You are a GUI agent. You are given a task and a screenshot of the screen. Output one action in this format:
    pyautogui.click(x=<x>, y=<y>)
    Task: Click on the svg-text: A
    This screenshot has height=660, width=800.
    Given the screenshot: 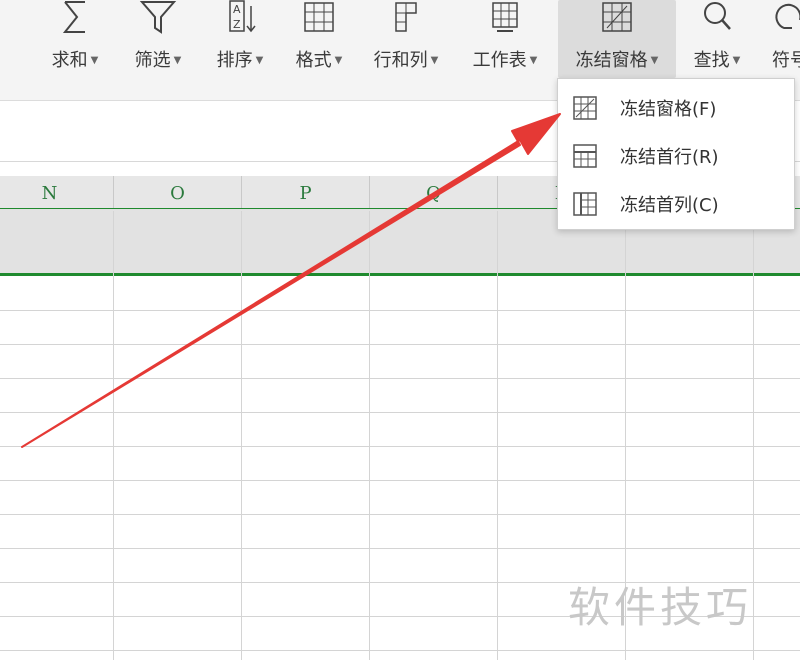 What is the action you would take?
    pyautogui.click(x=237, y=9)
    